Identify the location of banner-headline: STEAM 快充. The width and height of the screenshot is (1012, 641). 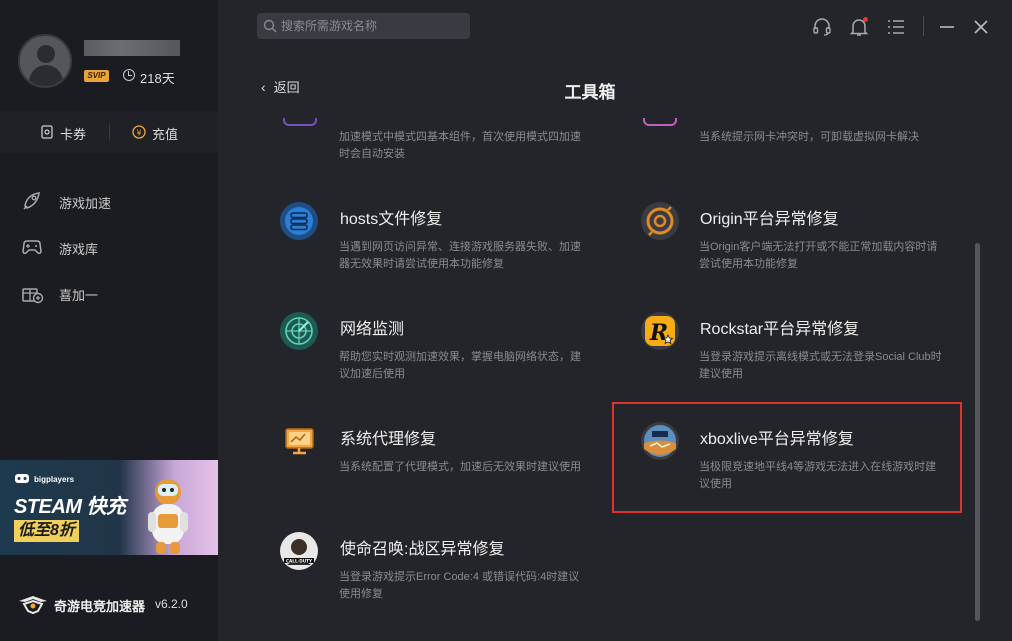
(70, 507).